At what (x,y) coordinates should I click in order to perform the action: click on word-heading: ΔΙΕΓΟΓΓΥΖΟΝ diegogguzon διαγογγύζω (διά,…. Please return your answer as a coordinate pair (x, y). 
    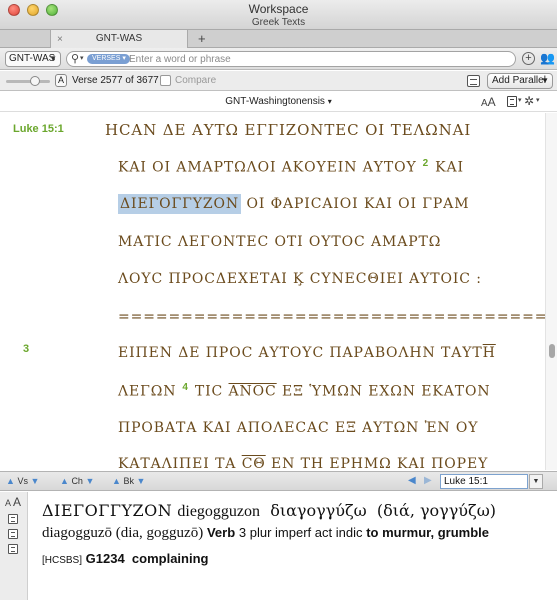
    Looking at the image, I should click on (296, 511).